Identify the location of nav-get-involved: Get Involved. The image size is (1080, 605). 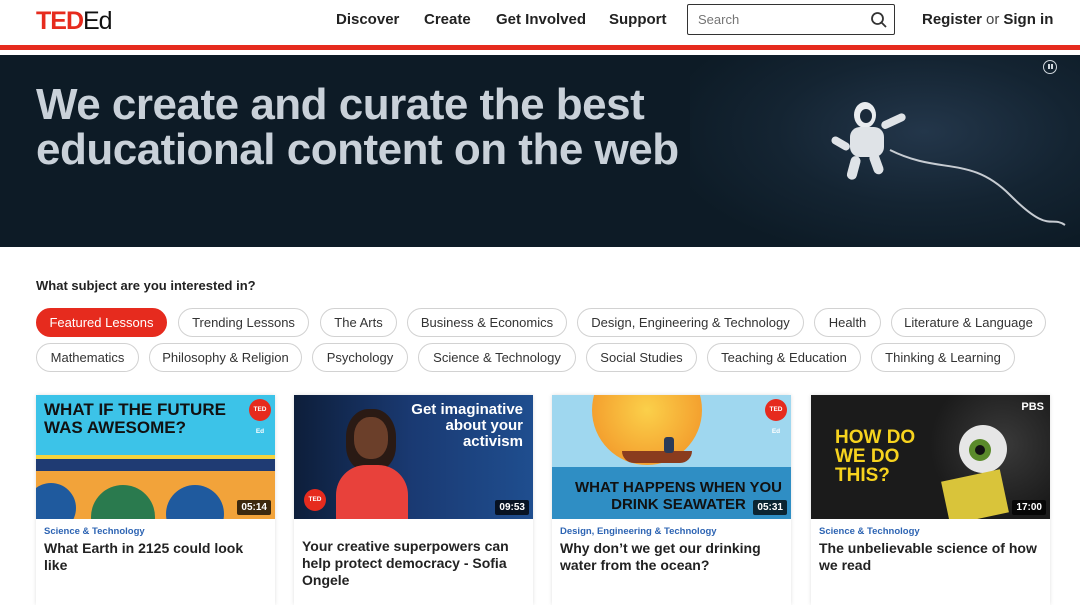
(541, 19).